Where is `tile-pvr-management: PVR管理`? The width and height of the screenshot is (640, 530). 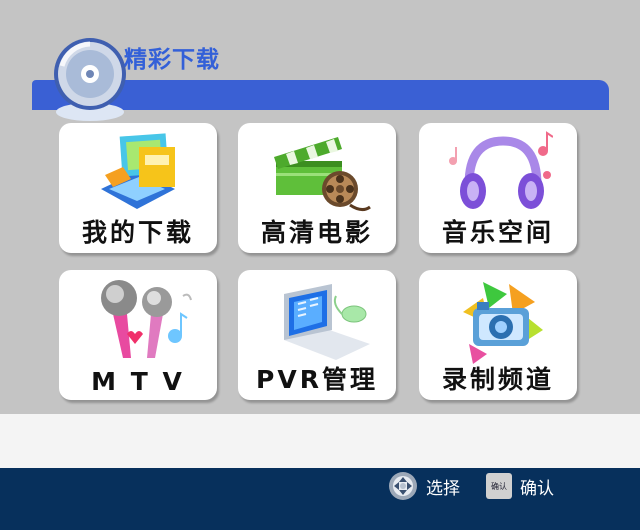 tile-pvr-management: PVR管理 is located at coordinates (317, 335).